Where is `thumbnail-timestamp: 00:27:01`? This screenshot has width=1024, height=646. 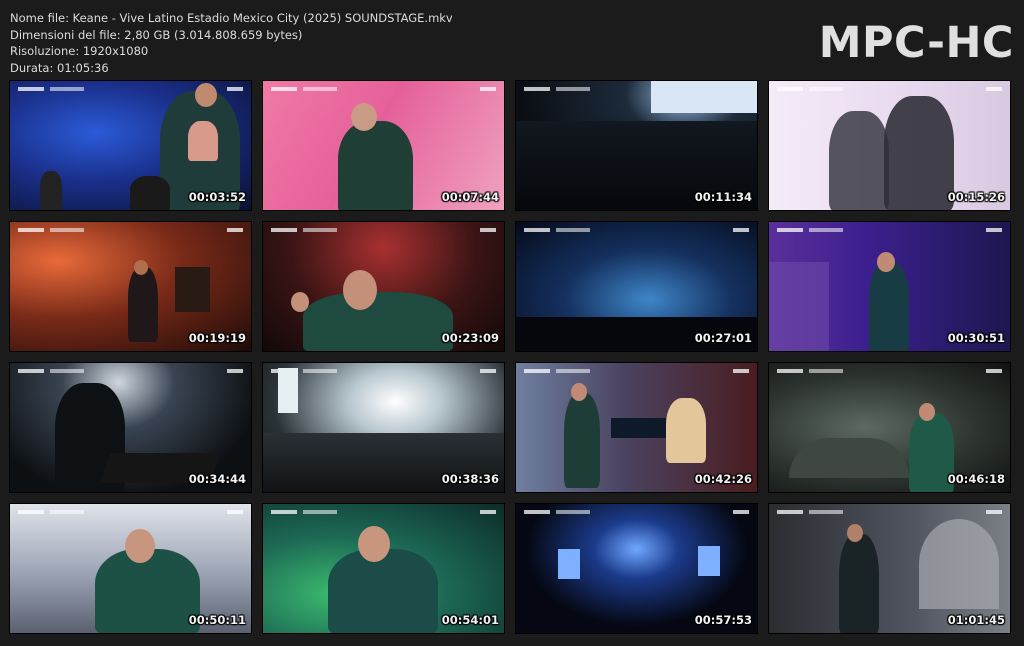 thumbnail-timestamp: 00:27:01 is located at coordinates (723, 338).